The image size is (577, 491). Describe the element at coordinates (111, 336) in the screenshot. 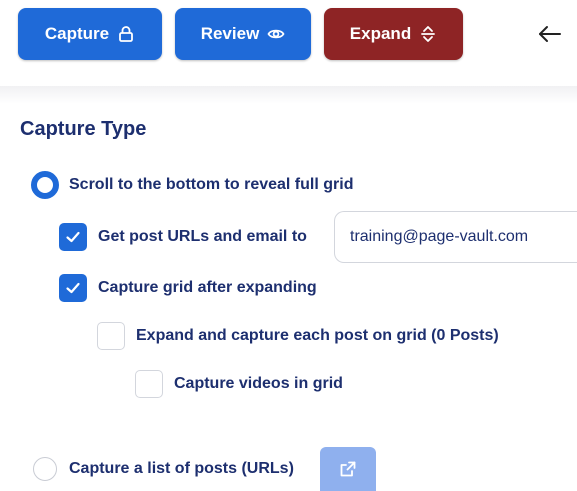

I see `expand-each-checkbox` at that location.